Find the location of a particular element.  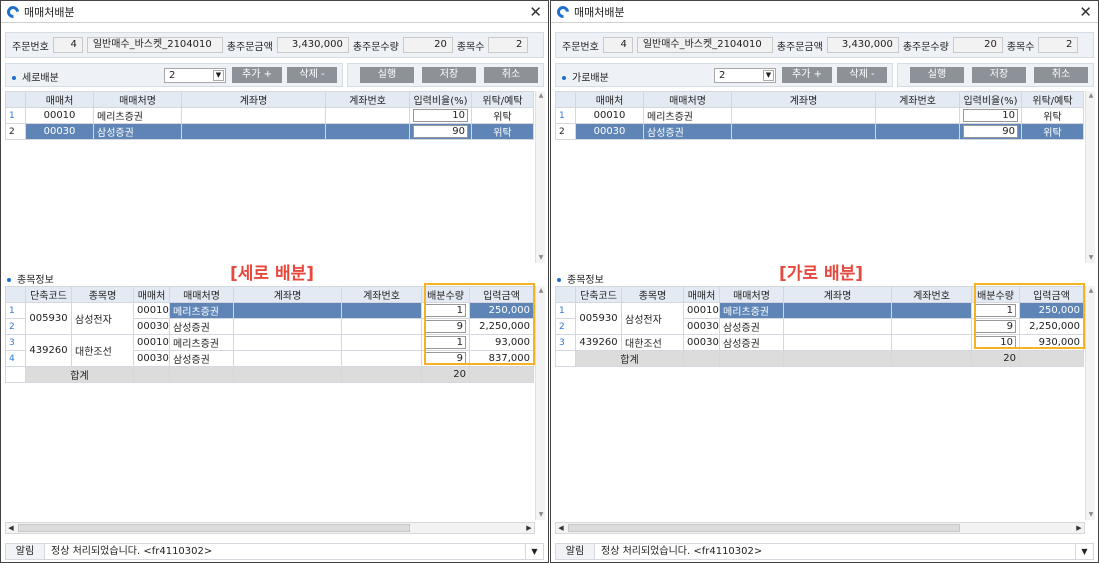

column-header: 종목명 is located at coordinates (652, 294).